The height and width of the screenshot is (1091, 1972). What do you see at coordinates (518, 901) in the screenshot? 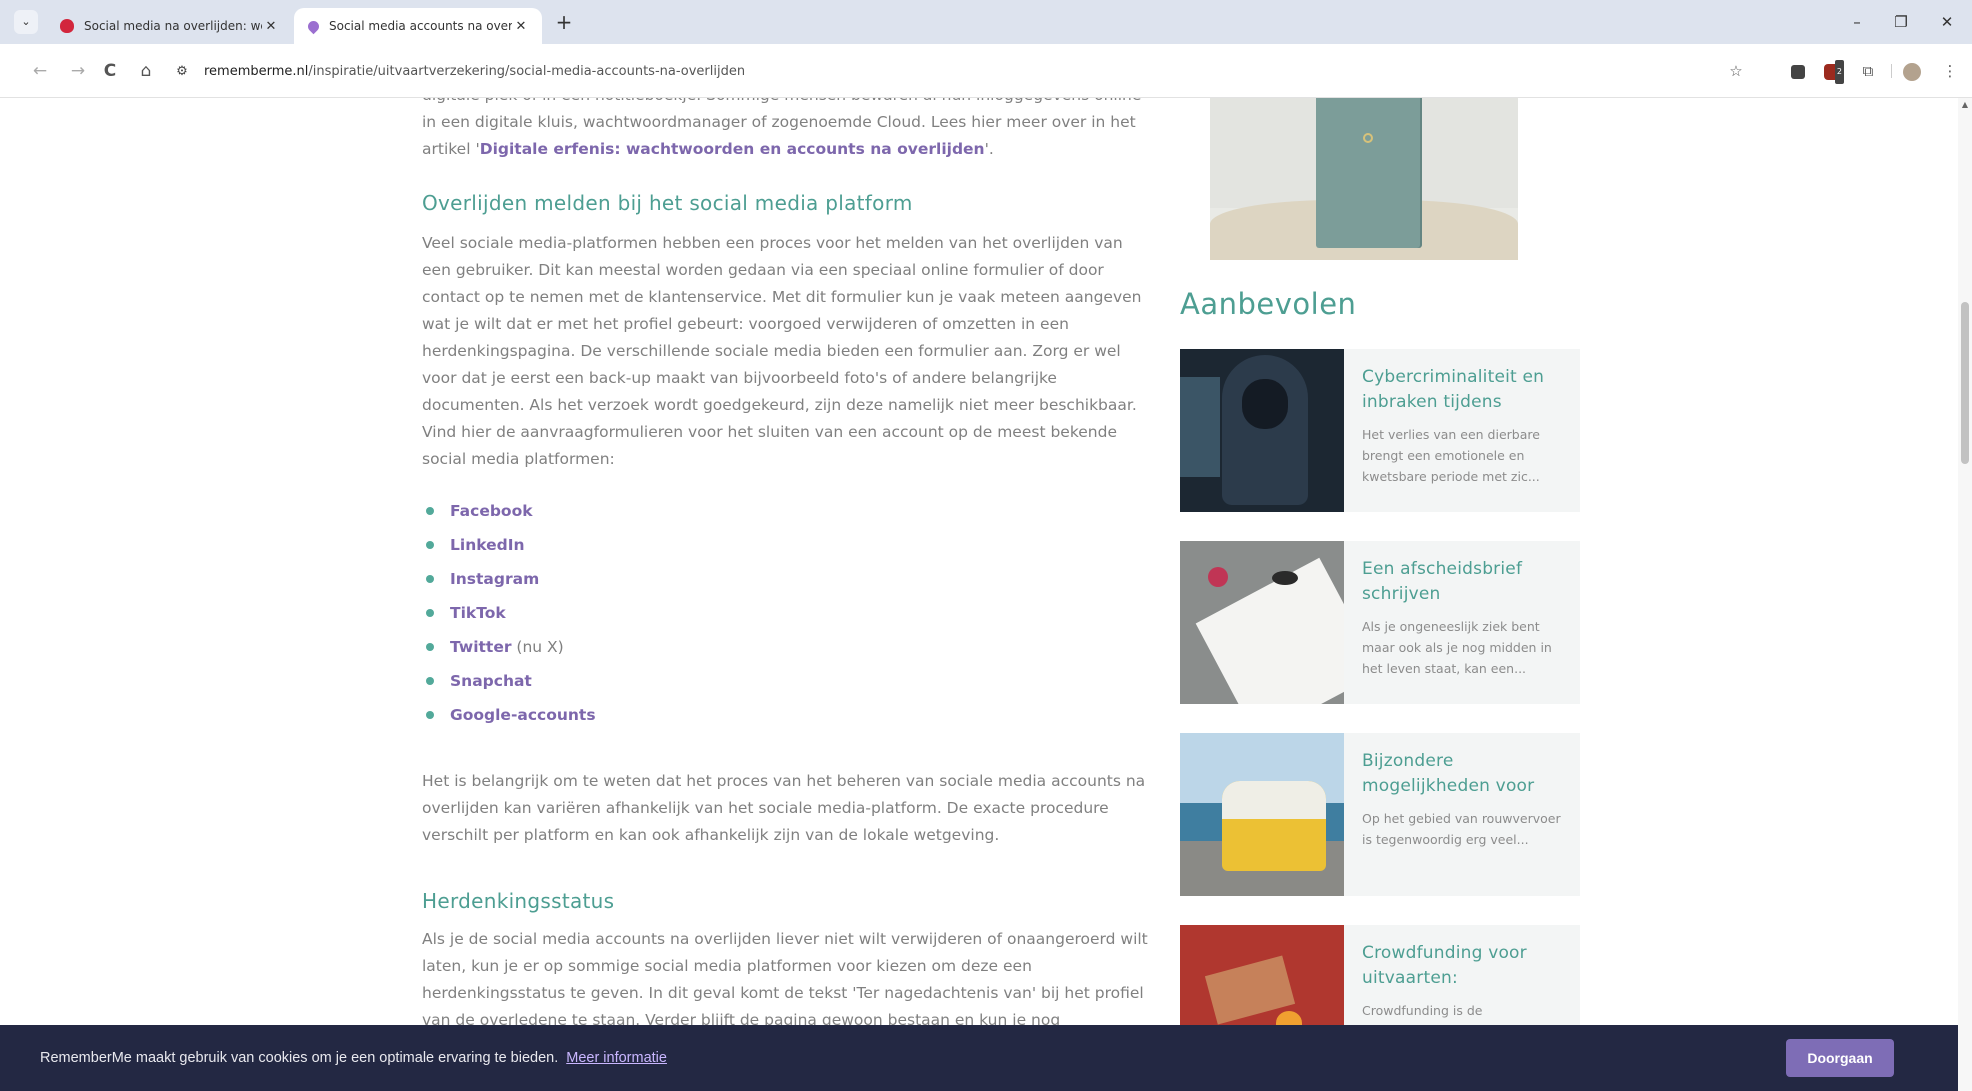
I see `section-heading-herdenkingsstatus: Herdenkingsstatus` at bounding box center [518, 901].